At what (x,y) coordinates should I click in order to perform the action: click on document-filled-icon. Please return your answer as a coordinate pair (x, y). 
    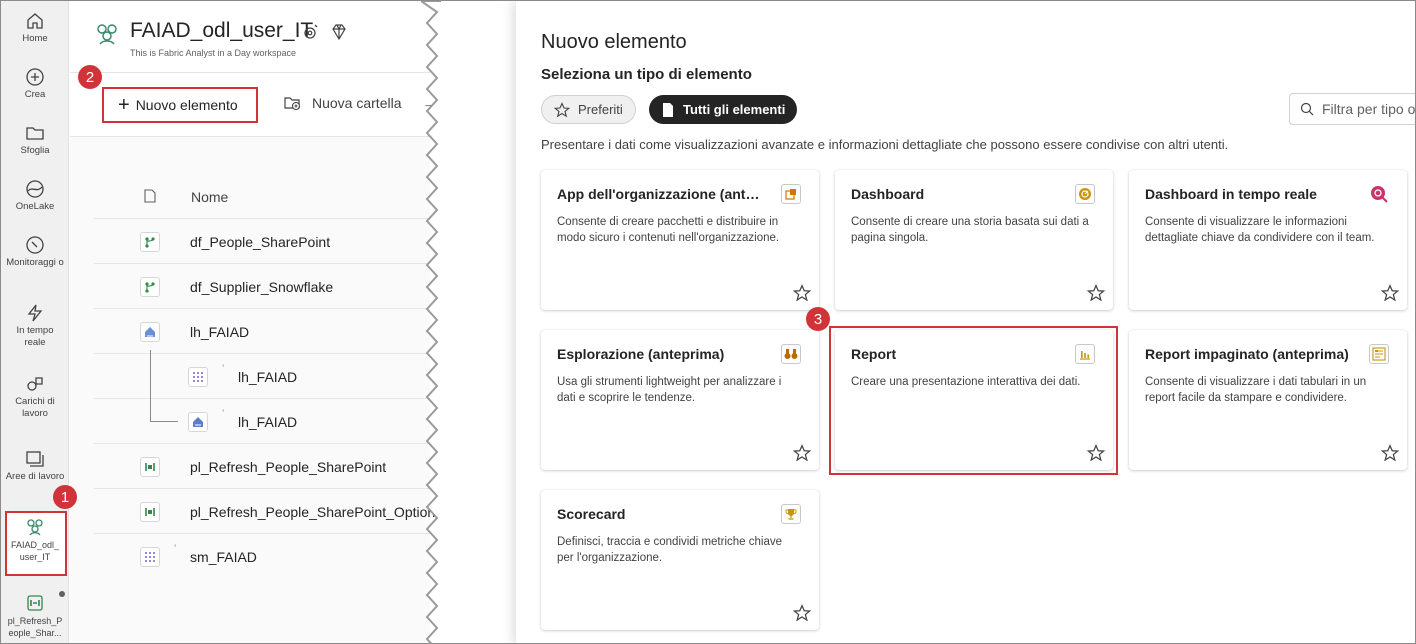
    Looking at the image, I should click on (668, 109).